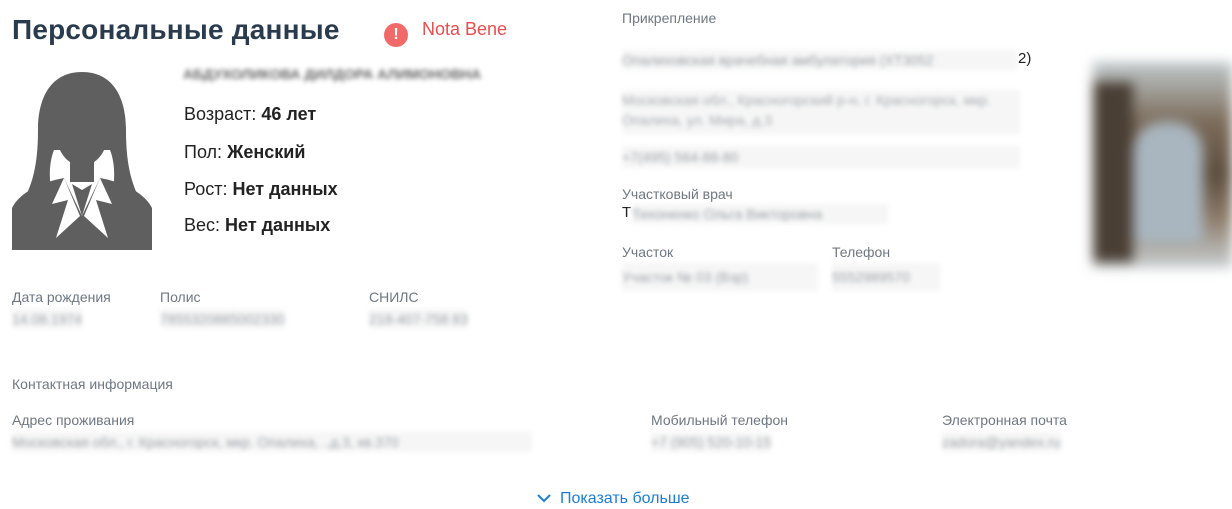 This screenshot has height=509, width=1232. Describe the element at coordinates (396, 35) in the screenshot. I see `alert-icon: !` at that location.